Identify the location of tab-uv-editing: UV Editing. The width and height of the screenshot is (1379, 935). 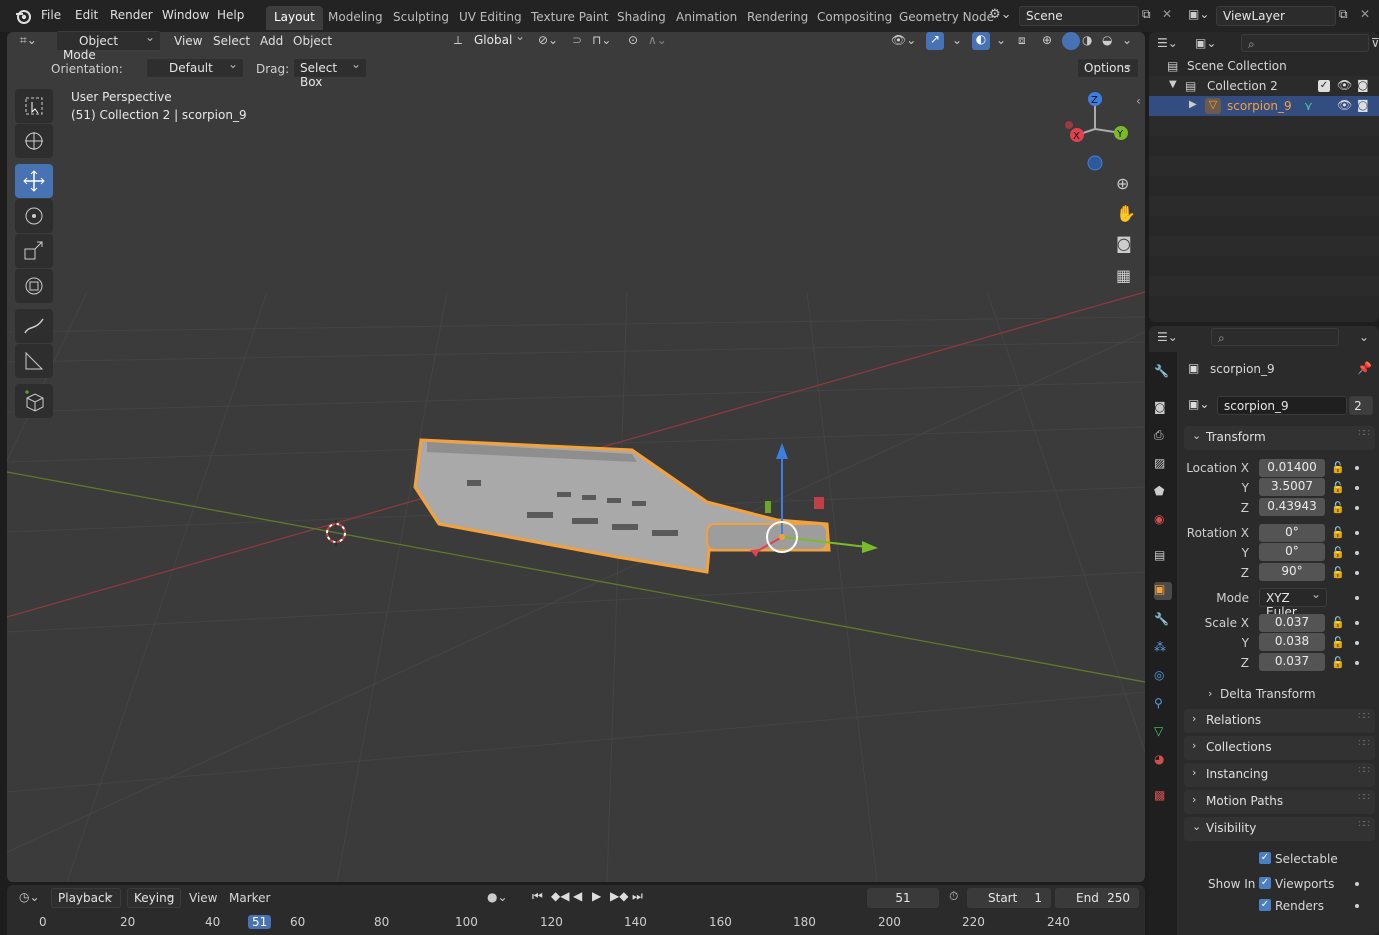
(490, 18).